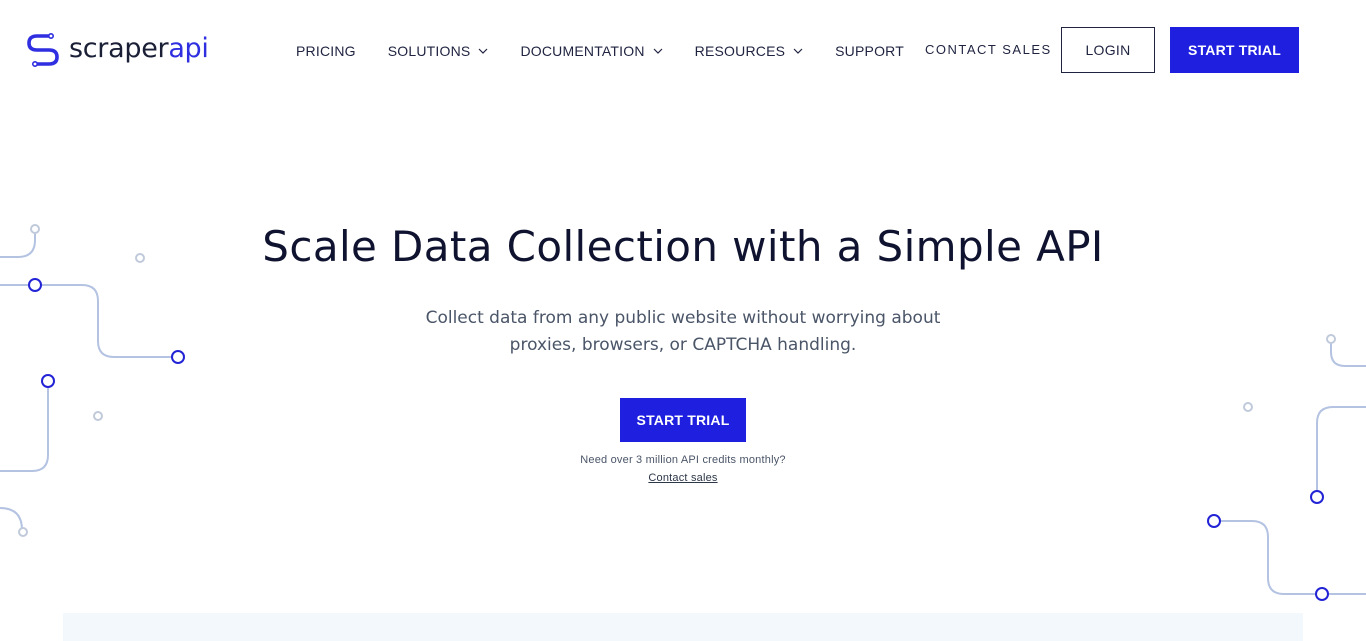 The height and width of the screenshot is (641, 1366). I want to click on nav-item-support: SUPPORT, so click(869, 51).